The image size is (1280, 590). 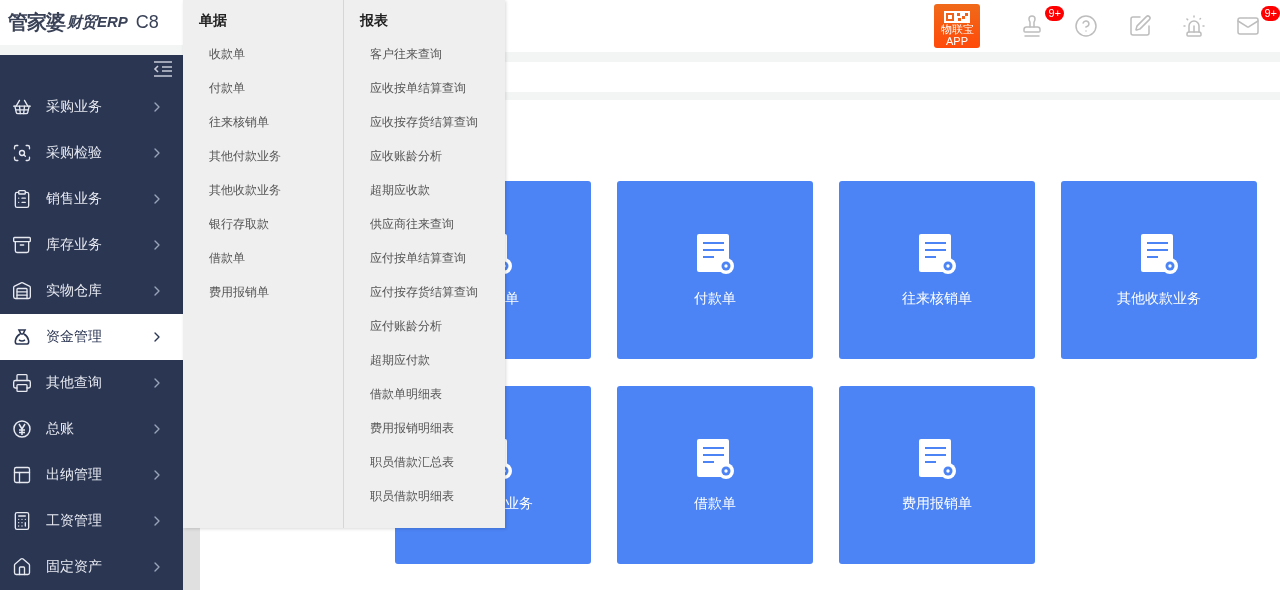 I want to click on sidebar-label: 工资管理, so click(x=74, y=521).